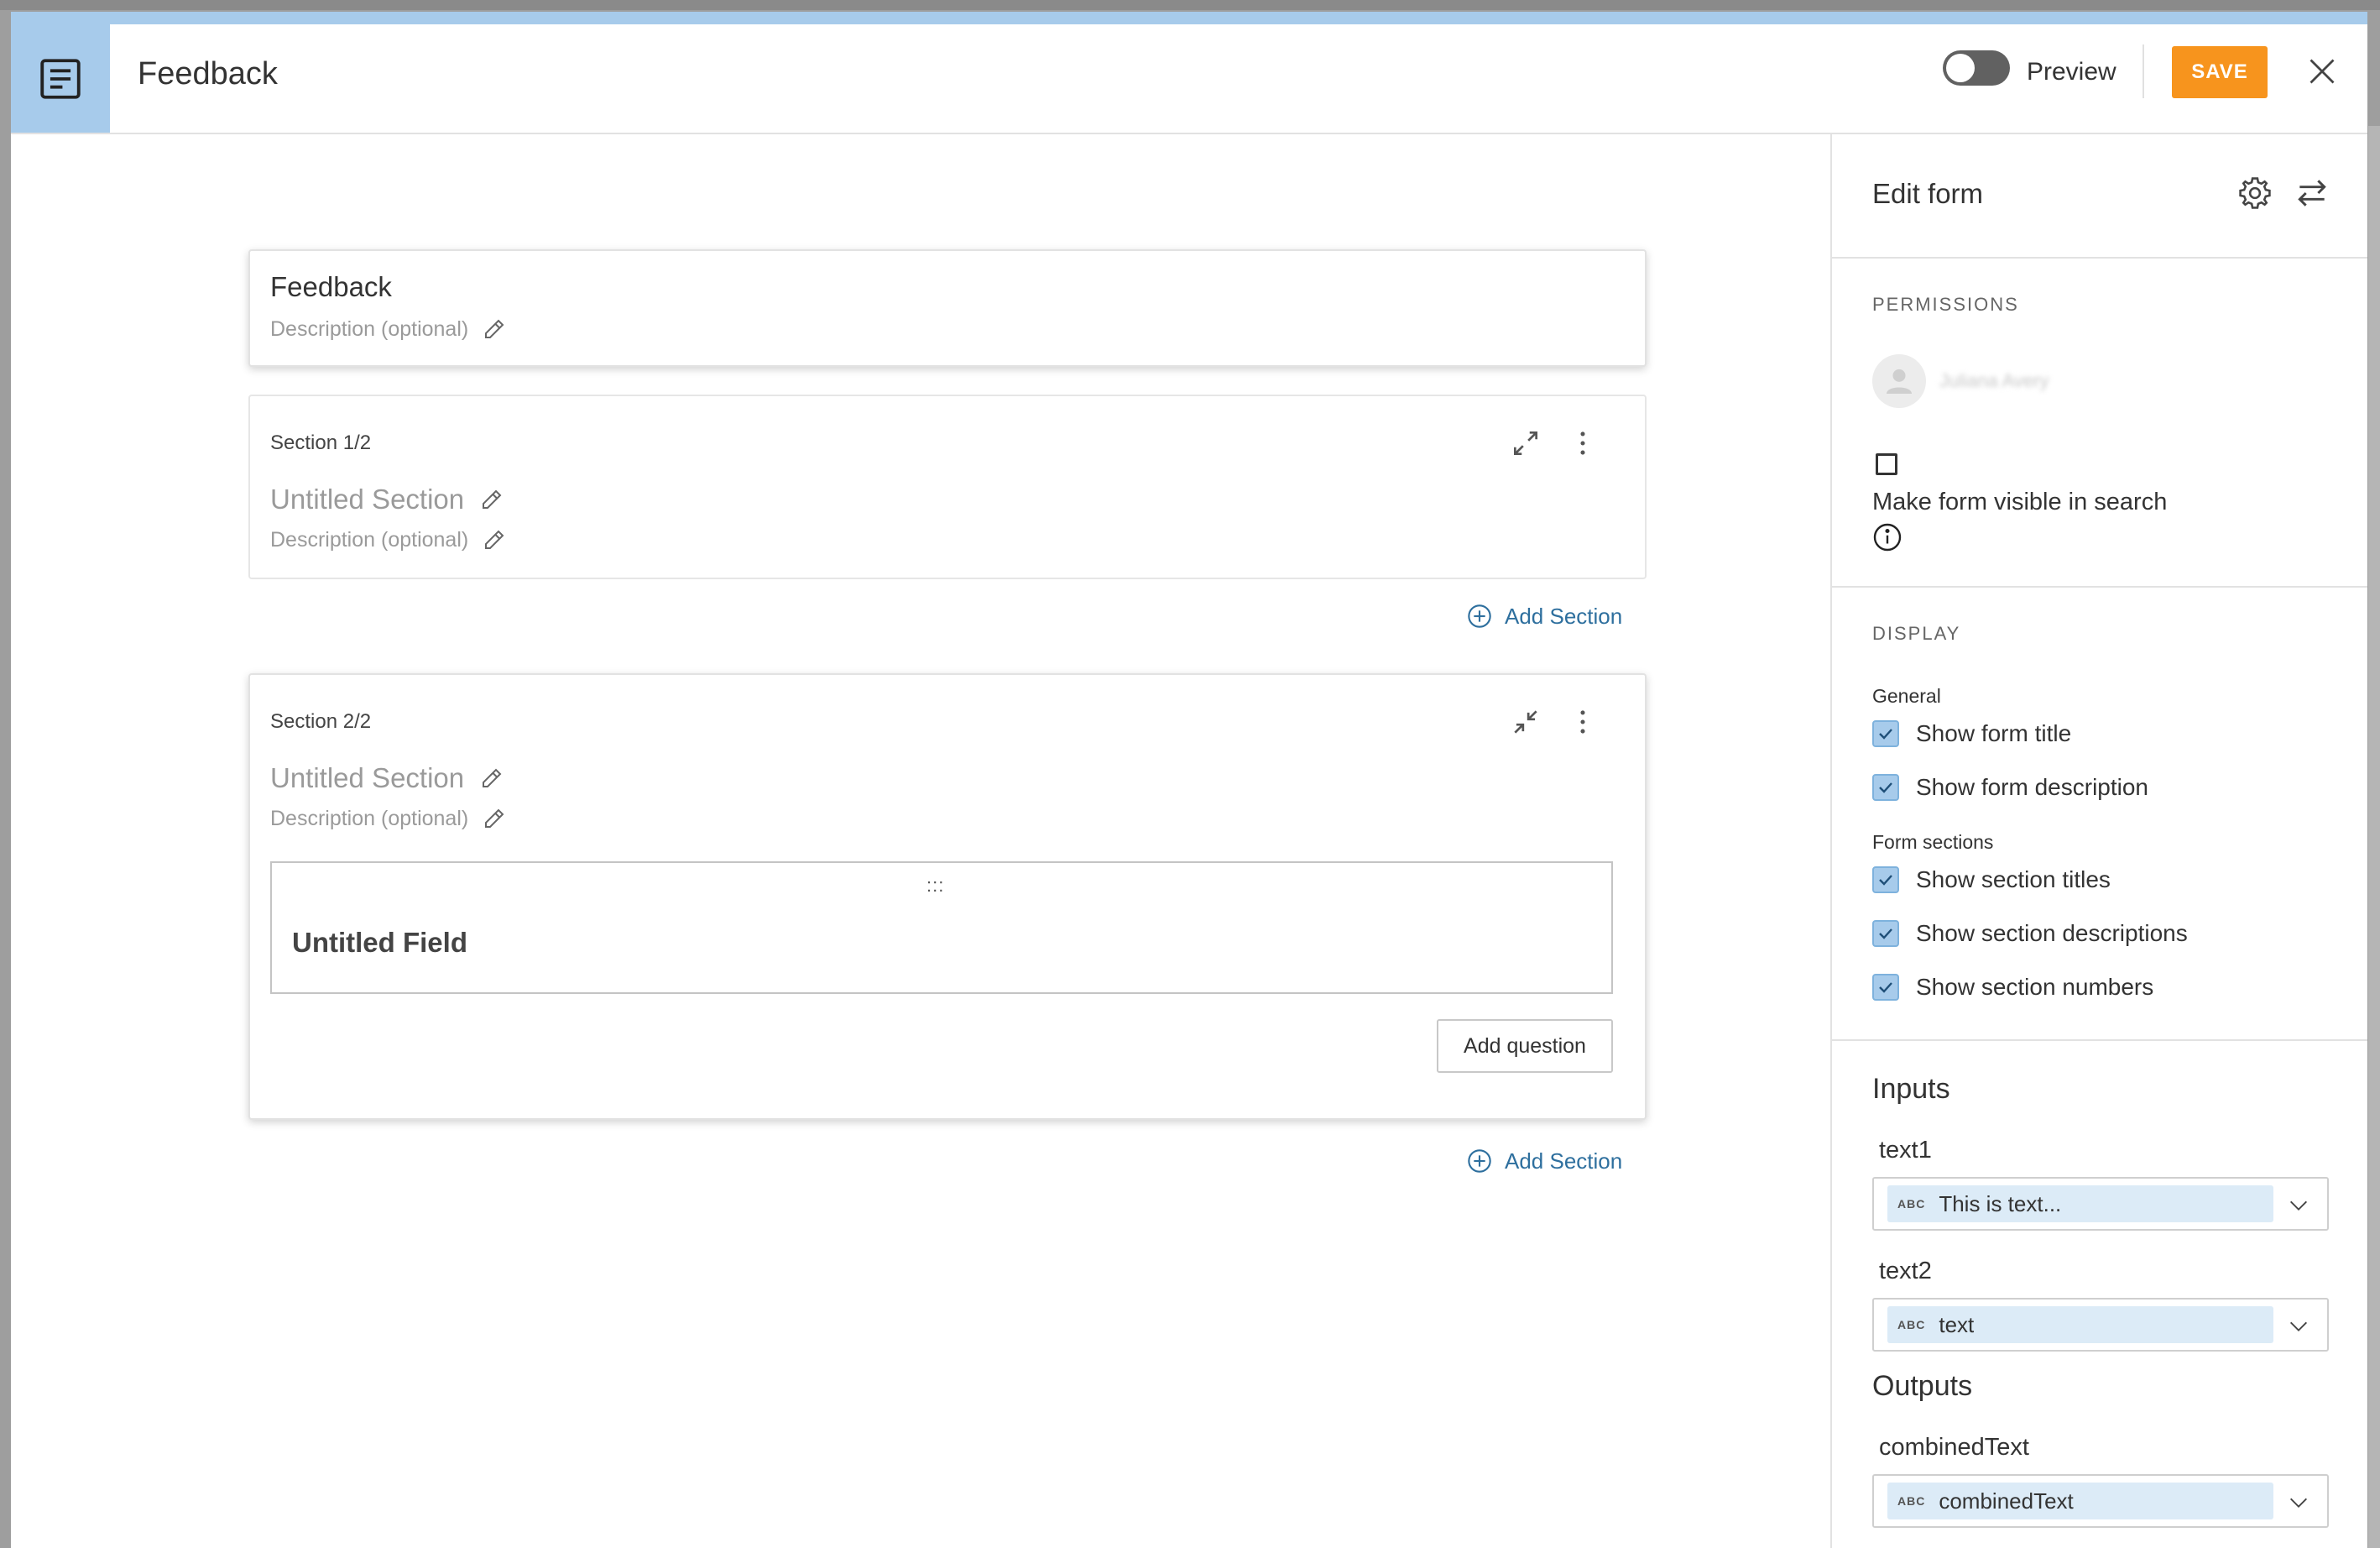  I want to click on visible-in-search-label: Make form visible in search, so click(2020, 502).